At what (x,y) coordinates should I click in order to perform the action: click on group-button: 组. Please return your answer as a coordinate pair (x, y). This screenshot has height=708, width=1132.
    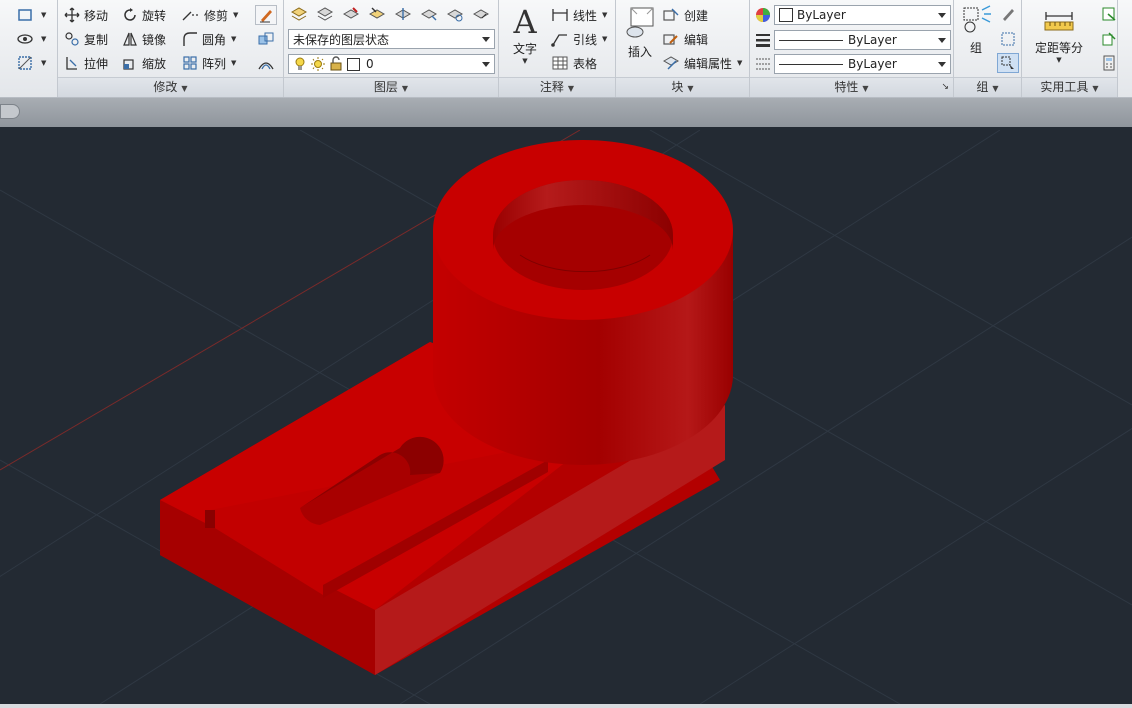
    Looking at the image, I should click on (976, 30).